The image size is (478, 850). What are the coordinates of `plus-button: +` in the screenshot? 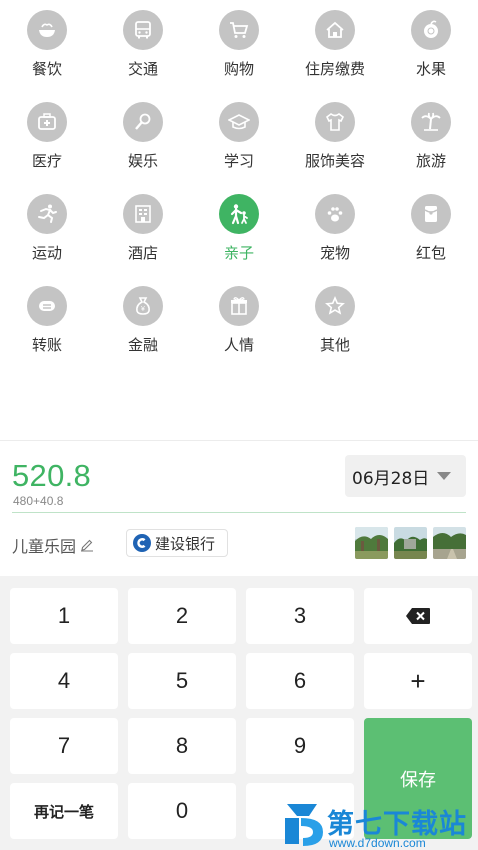 It's located at (418, 681).